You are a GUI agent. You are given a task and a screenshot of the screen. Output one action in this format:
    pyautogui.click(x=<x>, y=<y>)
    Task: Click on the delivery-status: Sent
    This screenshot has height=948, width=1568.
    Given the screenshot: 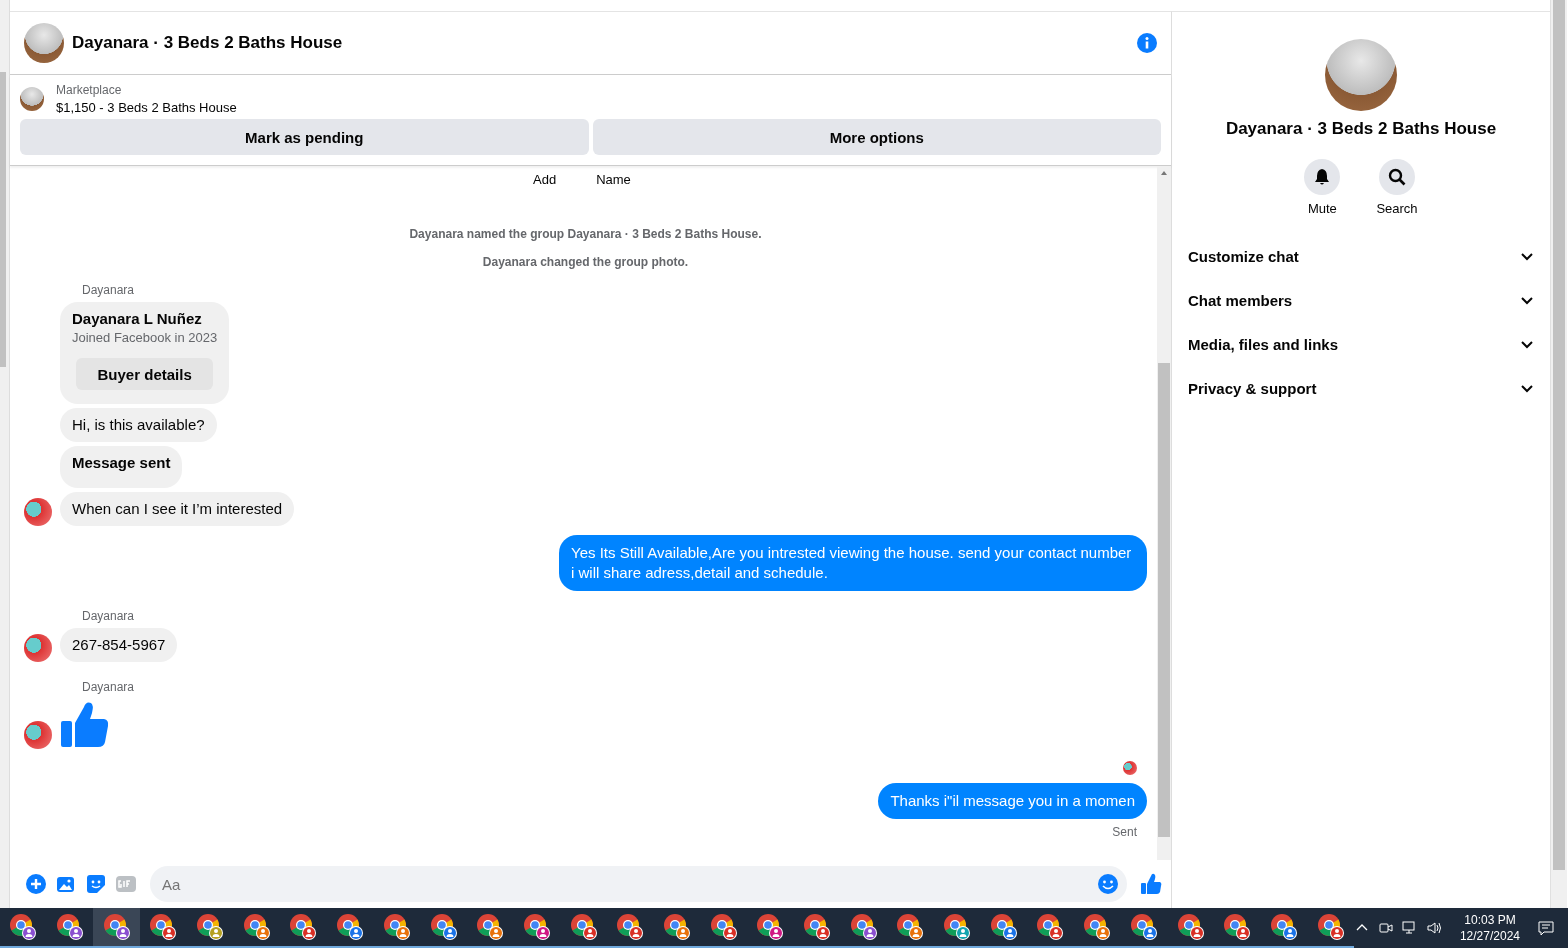 What is the action you would take?
    pyautogui.click(x=1124, y=832)
    